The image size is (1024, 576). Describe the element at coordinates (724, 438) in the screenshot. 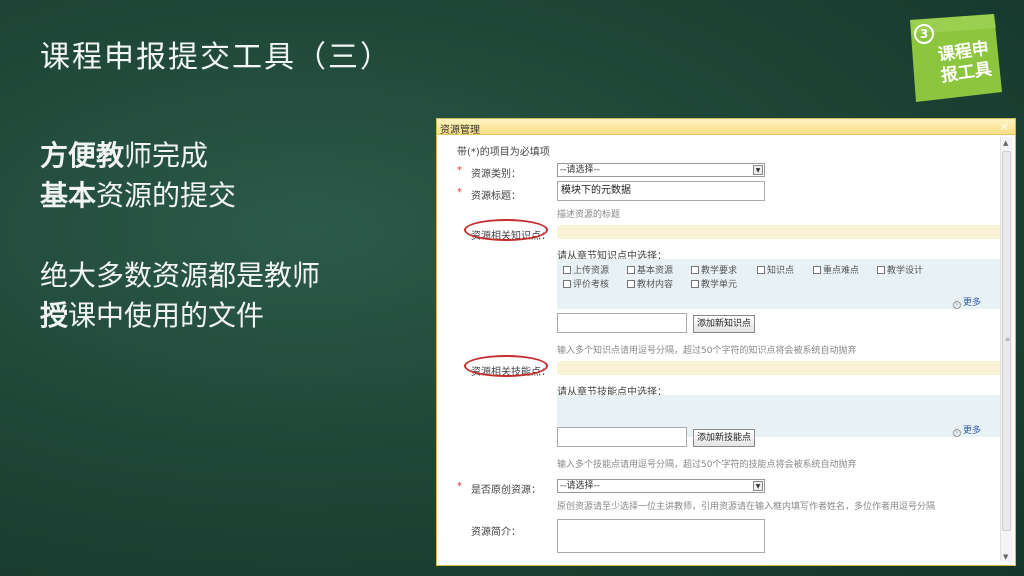

I see `add-skill-button: 添加新技能点` at that location.